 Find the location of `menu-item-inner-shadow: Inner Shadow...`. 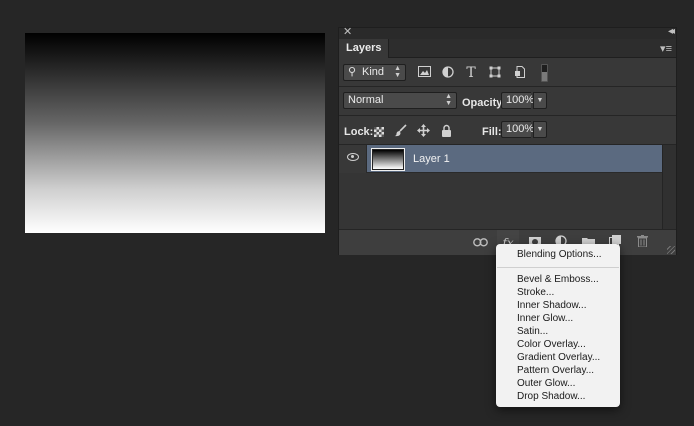

menu-item-inner-shadow: Inner Shadow... is located at coordinates (552, 305).